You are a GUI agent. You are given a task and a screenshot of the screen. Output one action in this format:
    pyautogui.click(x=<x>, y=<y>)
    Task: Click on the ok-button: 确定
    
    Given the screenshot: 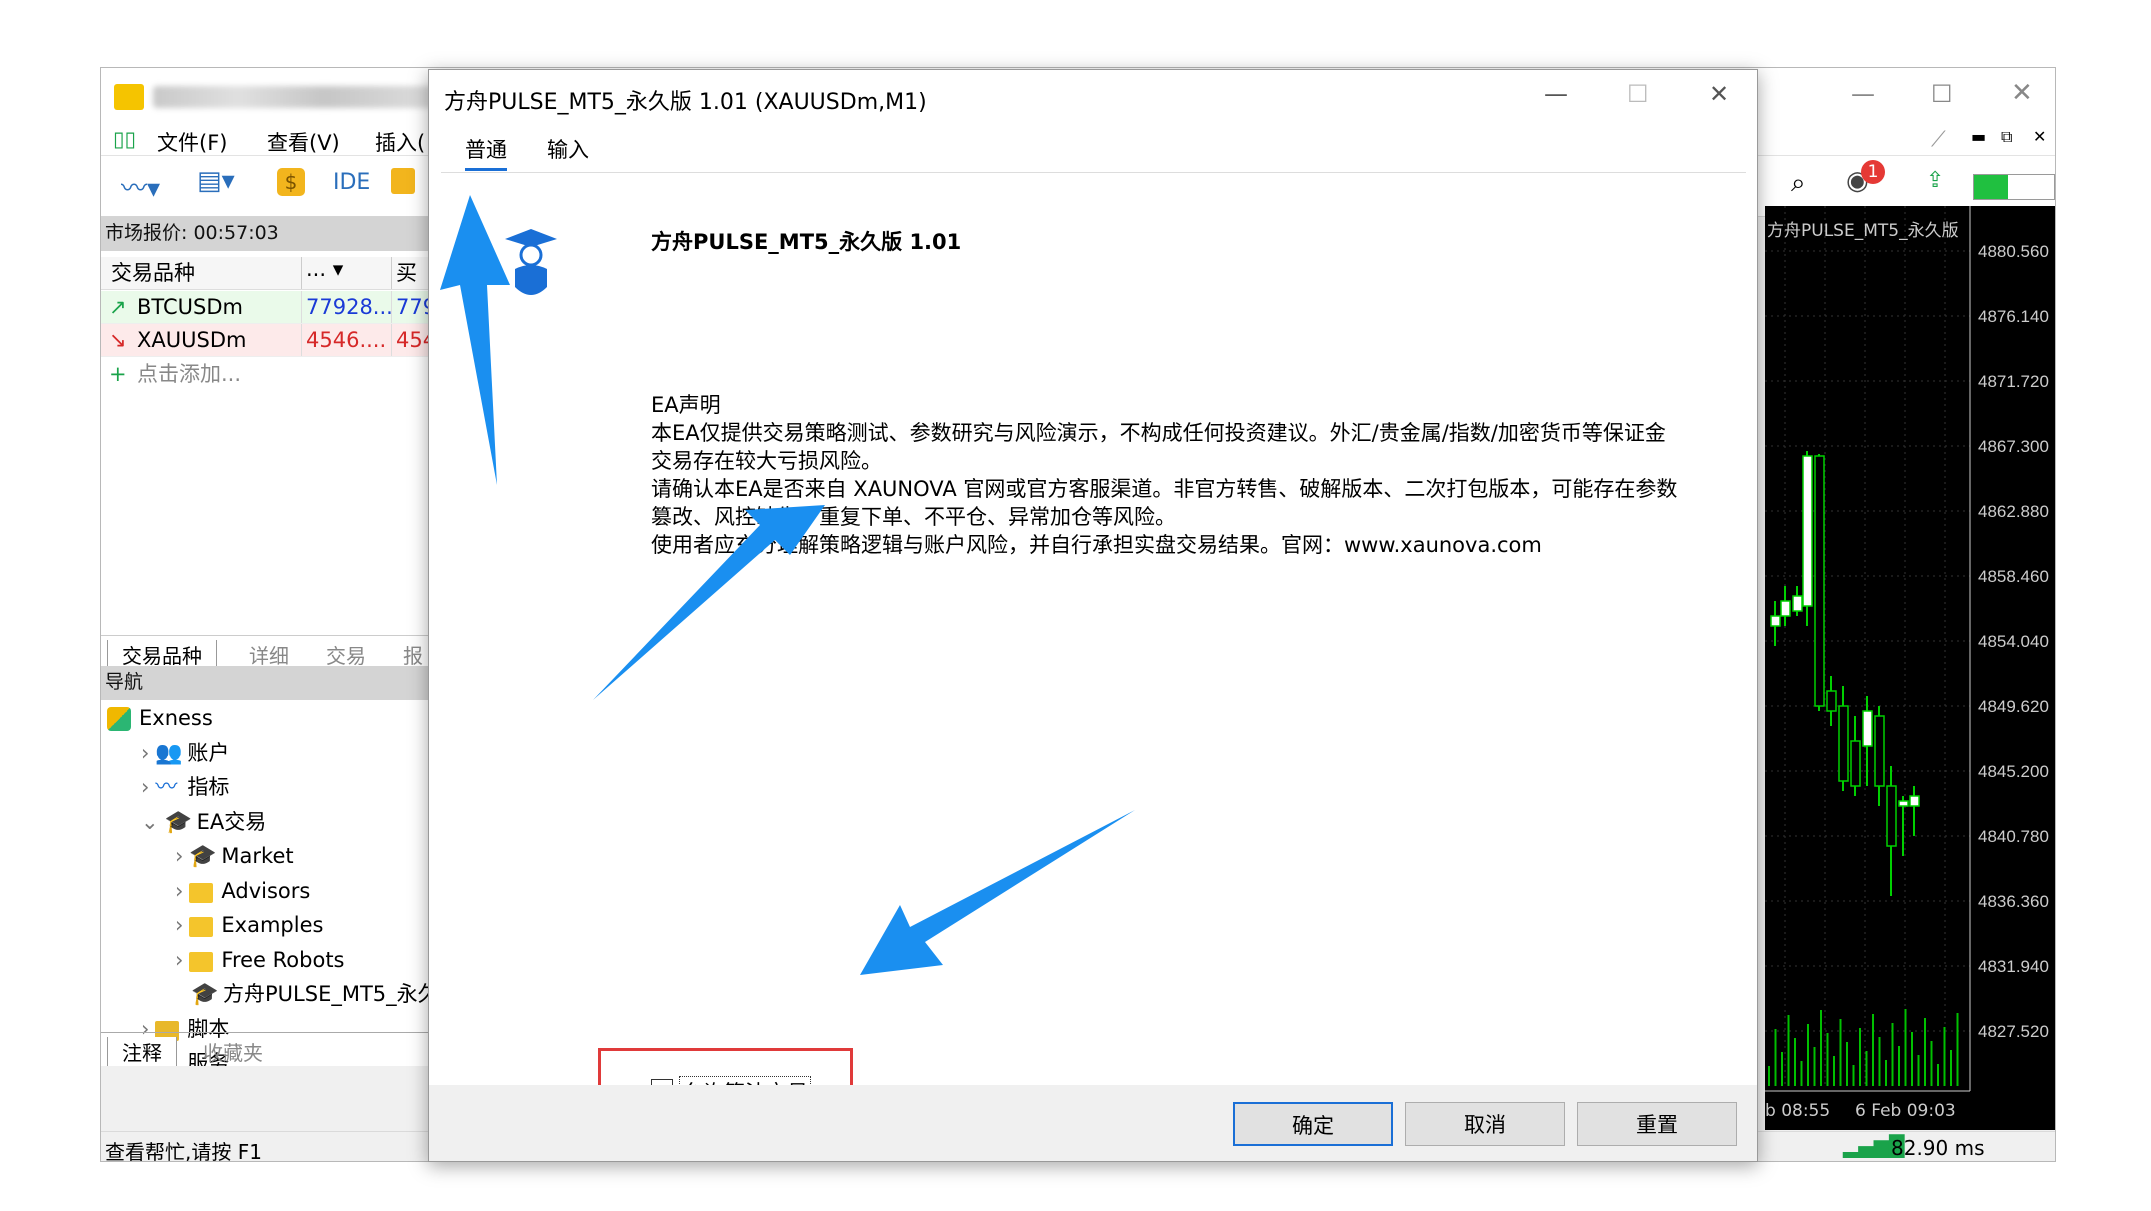 What is the action you would take?
    pyautogui.click(x=1313, y=1124)
    